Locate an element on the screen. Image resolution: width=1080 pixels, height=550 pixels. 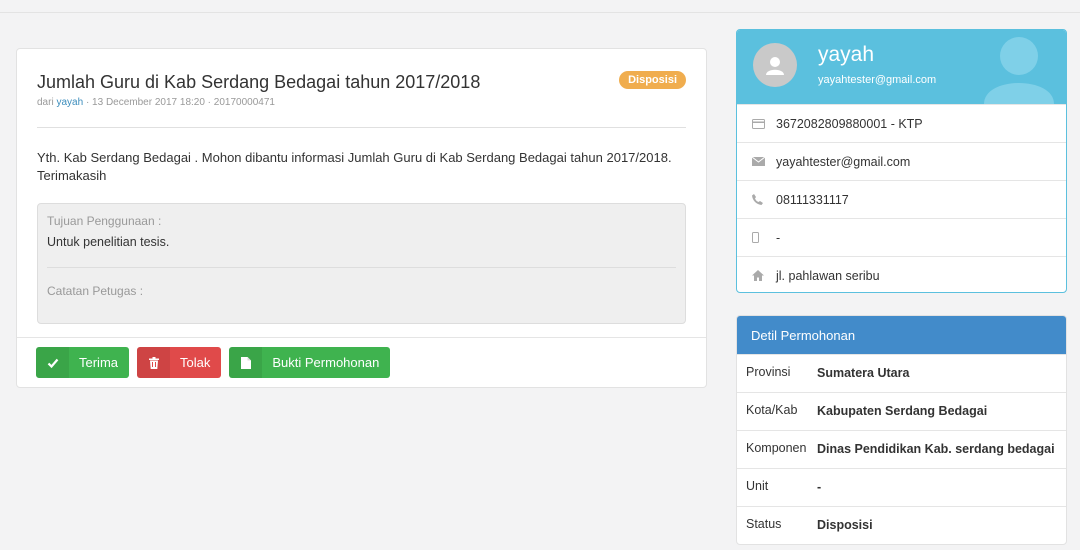
trash-icon is located at coordinates (154, 362).